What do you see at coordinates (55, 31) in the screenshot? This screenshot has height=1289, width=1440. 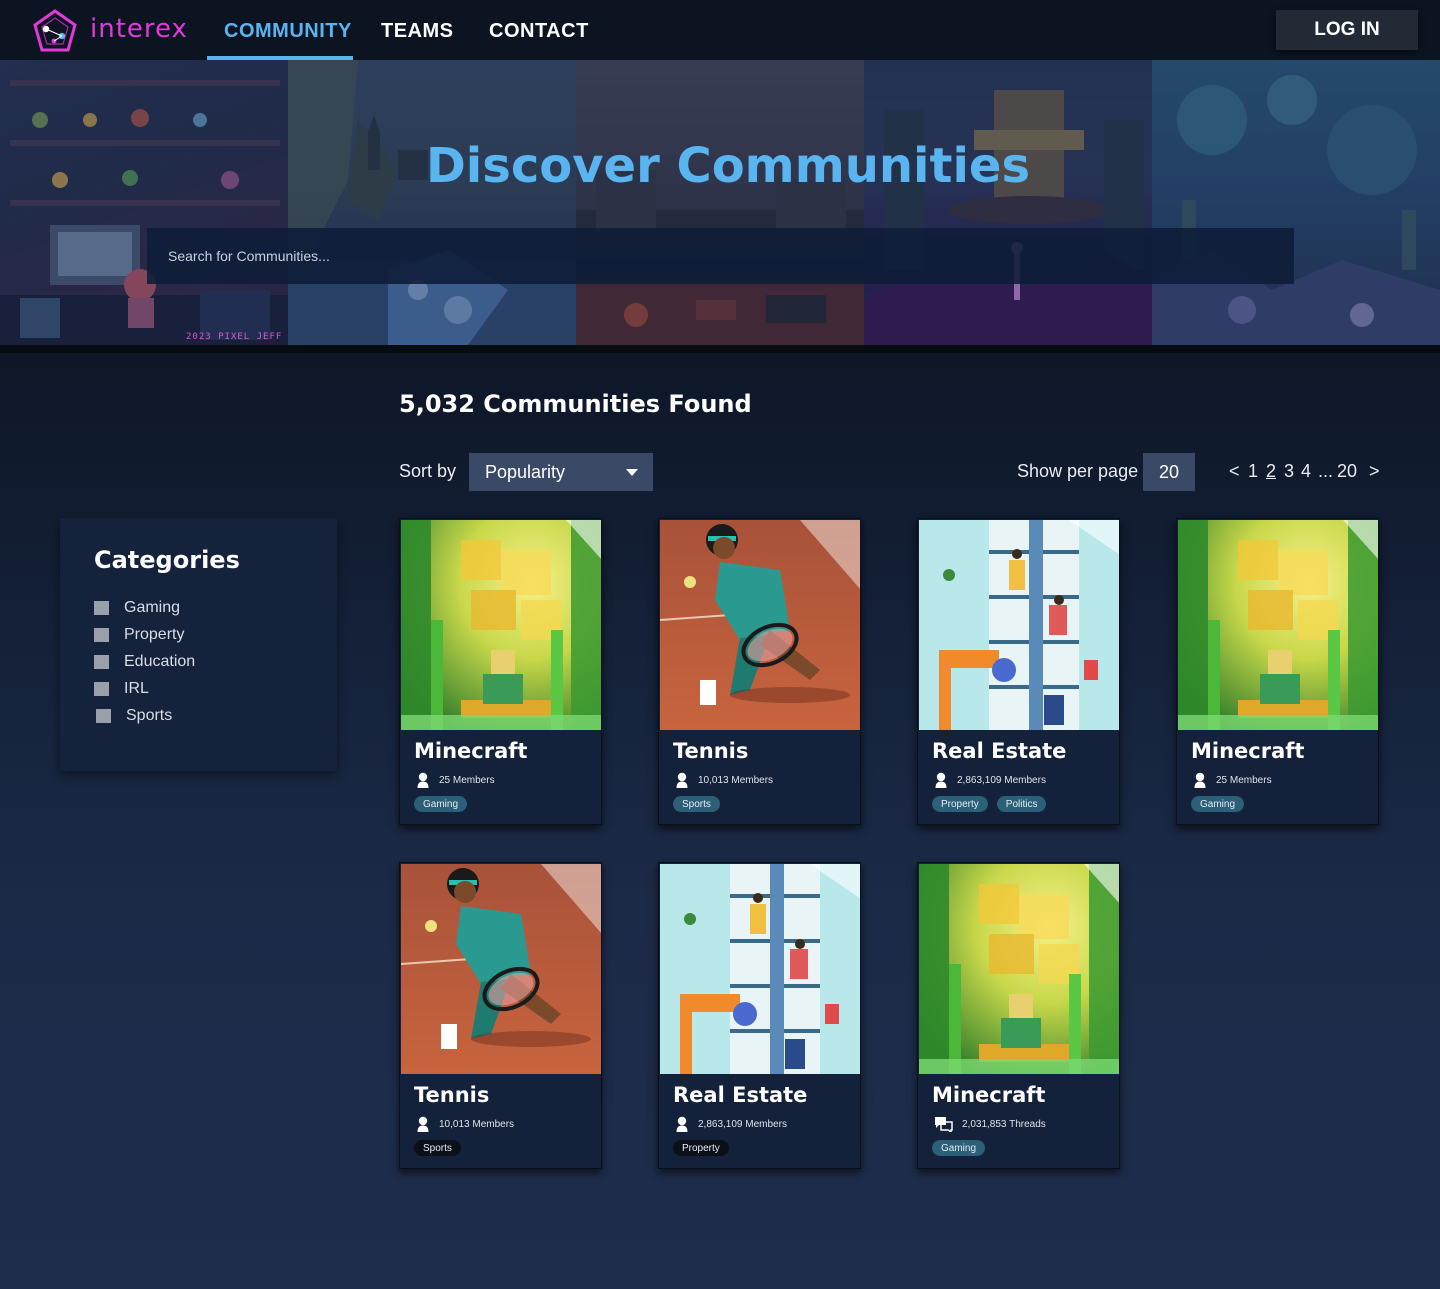 I see `interex-logo-icon` at bounding box center [55, 31].